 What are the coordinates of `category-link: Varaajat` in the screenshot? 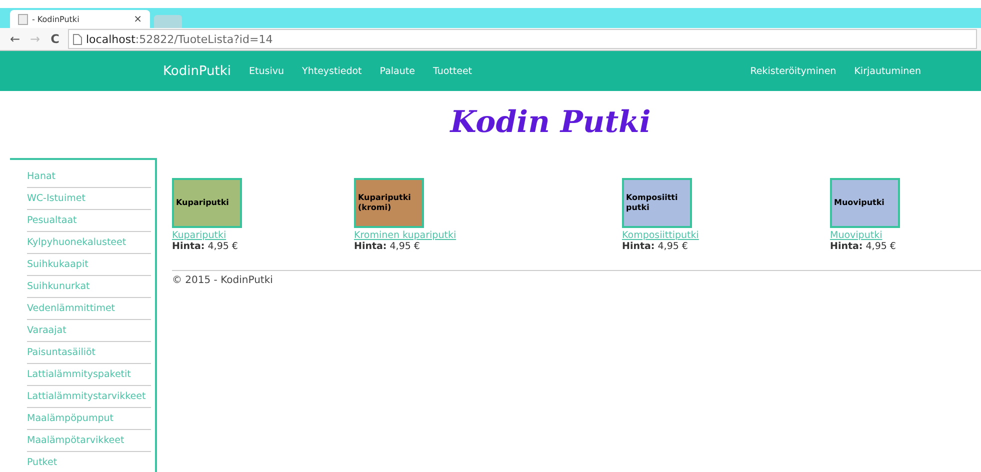 It's located at (89, 331).